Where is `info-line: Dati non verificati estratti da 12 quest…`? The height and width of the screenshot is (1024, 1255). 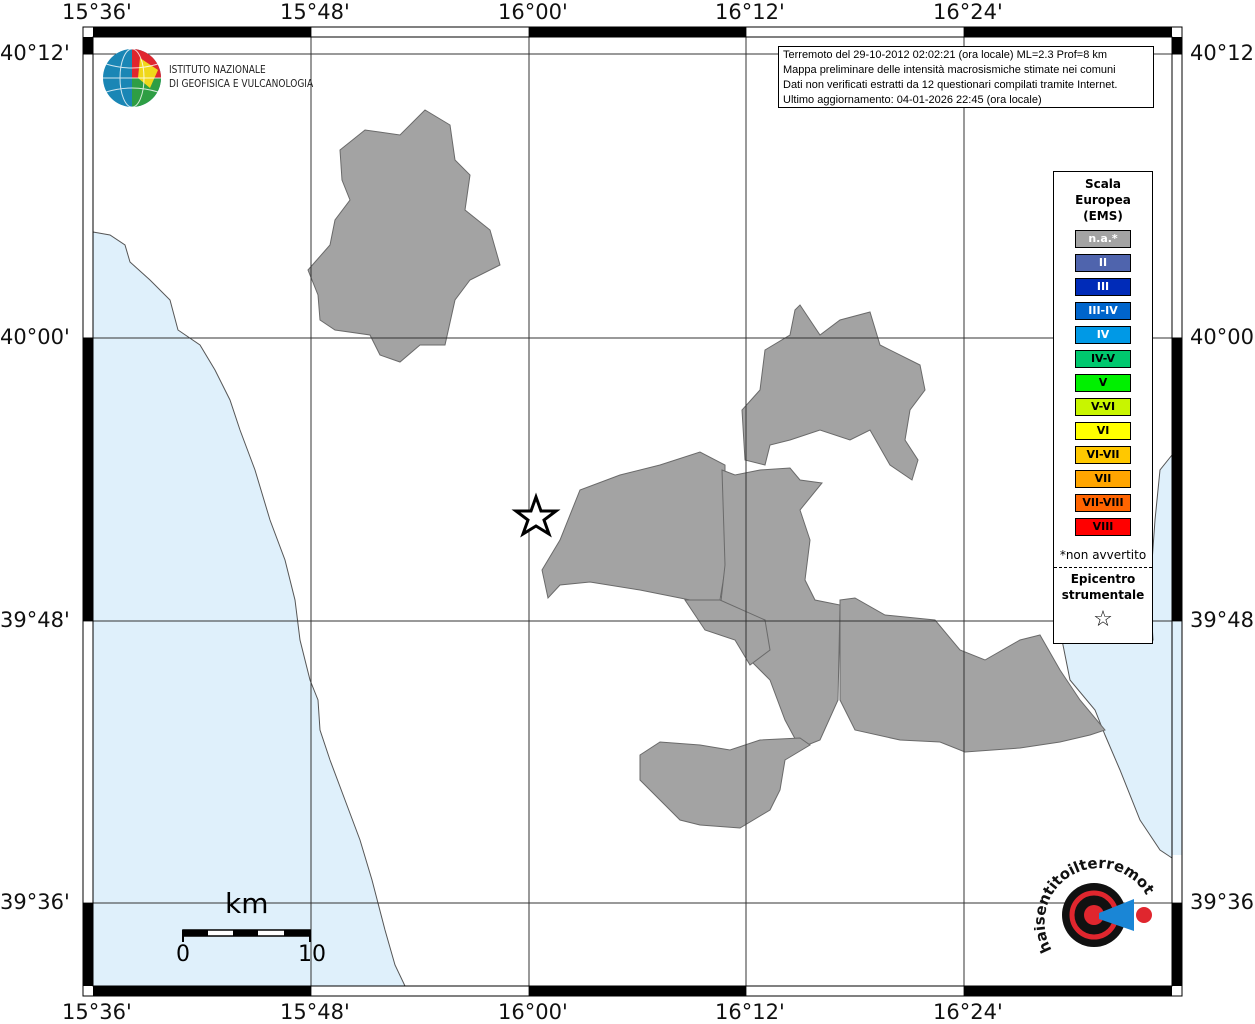
info-line: Dati non verificati estratti da 12 quest… is located at coordinates (950, 85).